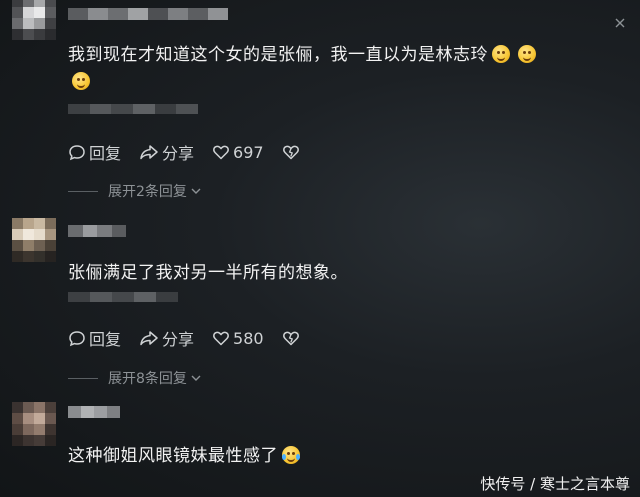 This screenshot has height=497, width=640. Describe the element at coordinates (135, 378) in the screenshot. I see `expand-replies: 展开8条回复` at that location.